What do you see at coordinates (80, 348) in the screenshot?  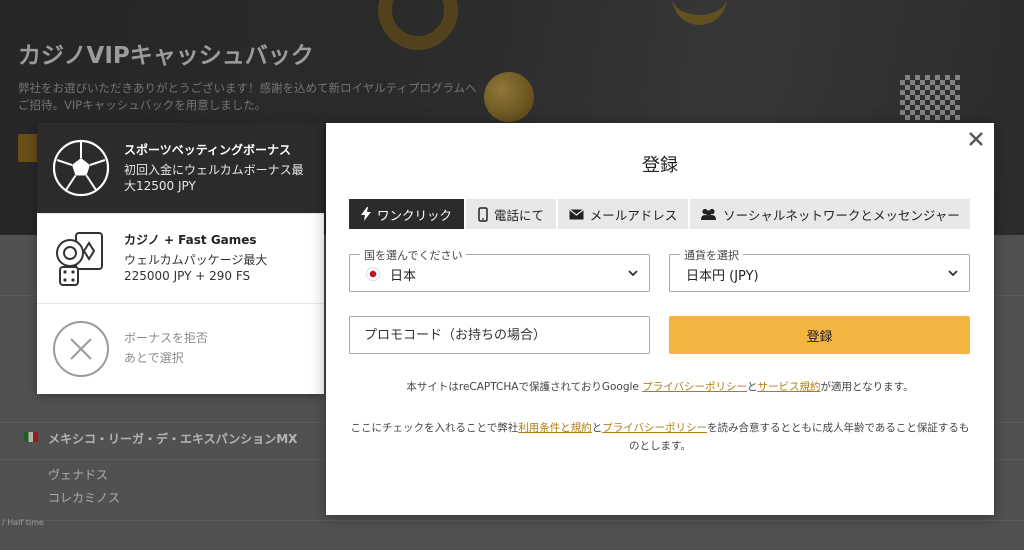 I see `decline-x-icon` at bounding box center [80, 348].